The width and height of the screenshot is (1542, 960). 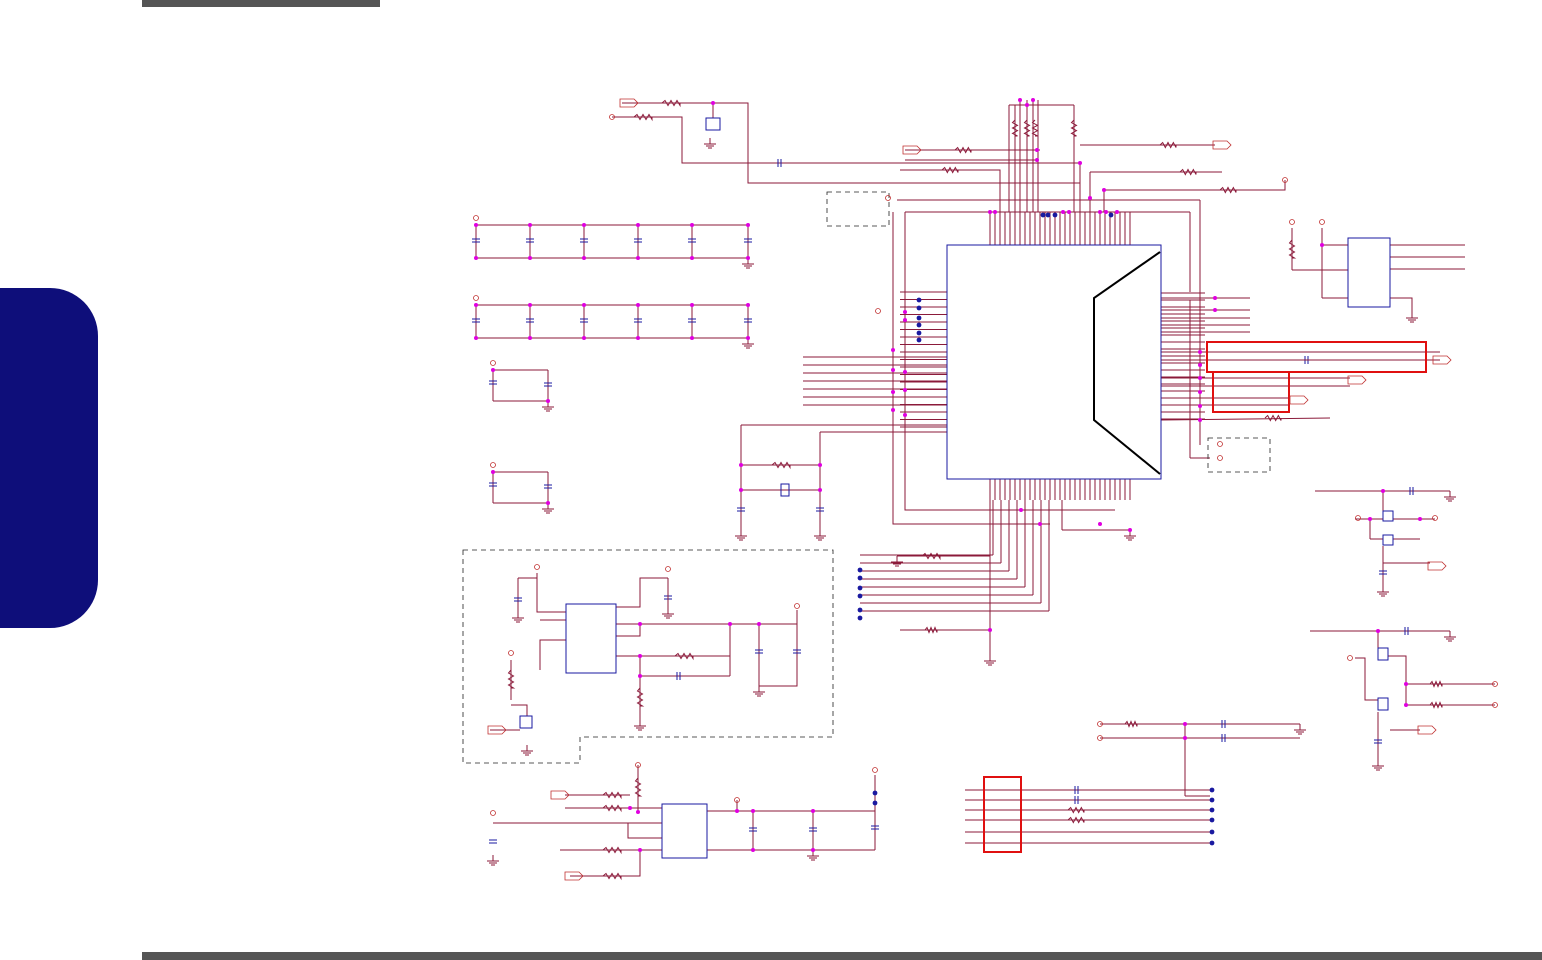 What do you see at coordinates (684, 831) in the screenshot?
I see `buffer-ic` at bounding box center [684, 831].